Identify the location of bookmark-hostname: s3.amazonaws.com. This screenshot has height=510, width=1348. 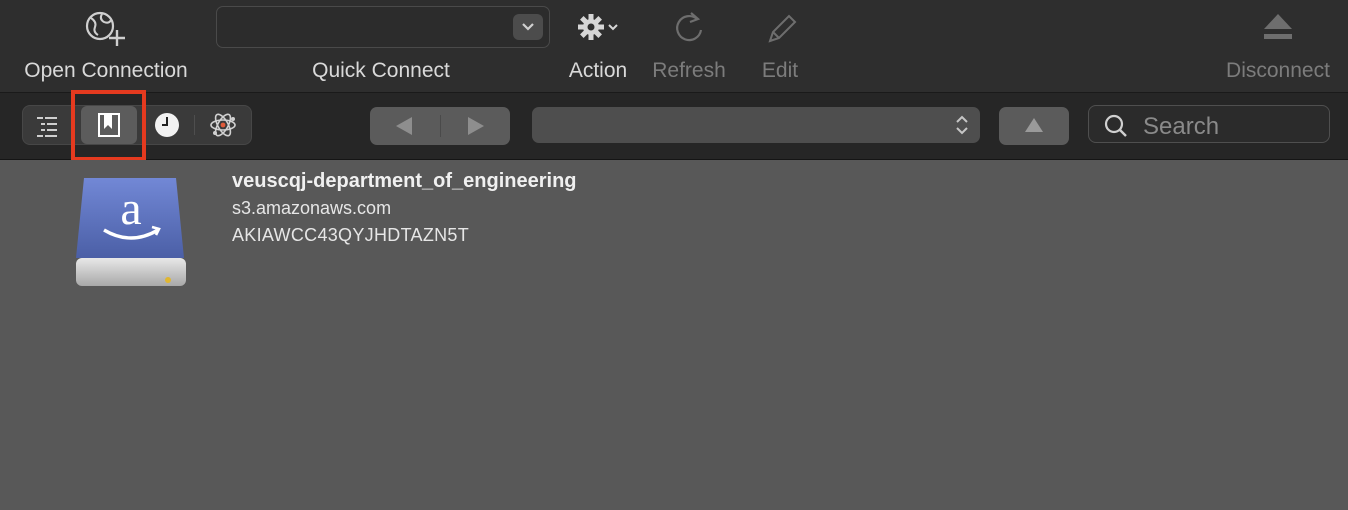
(312, 208).